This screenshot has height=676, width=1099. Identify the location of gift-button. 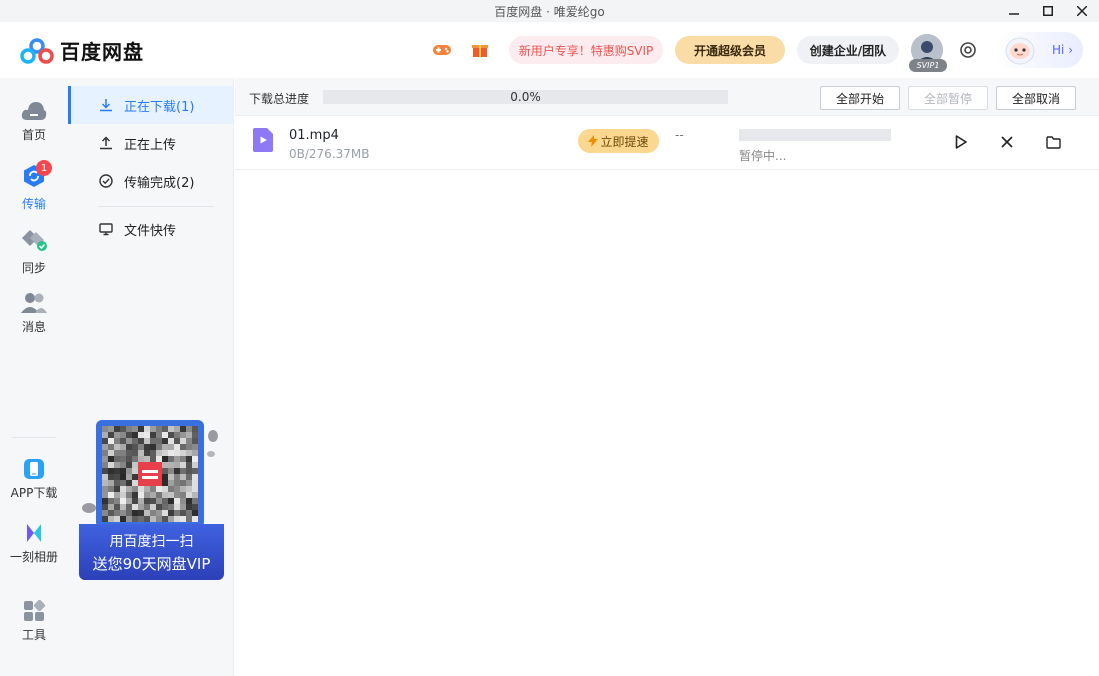
(480, 50).